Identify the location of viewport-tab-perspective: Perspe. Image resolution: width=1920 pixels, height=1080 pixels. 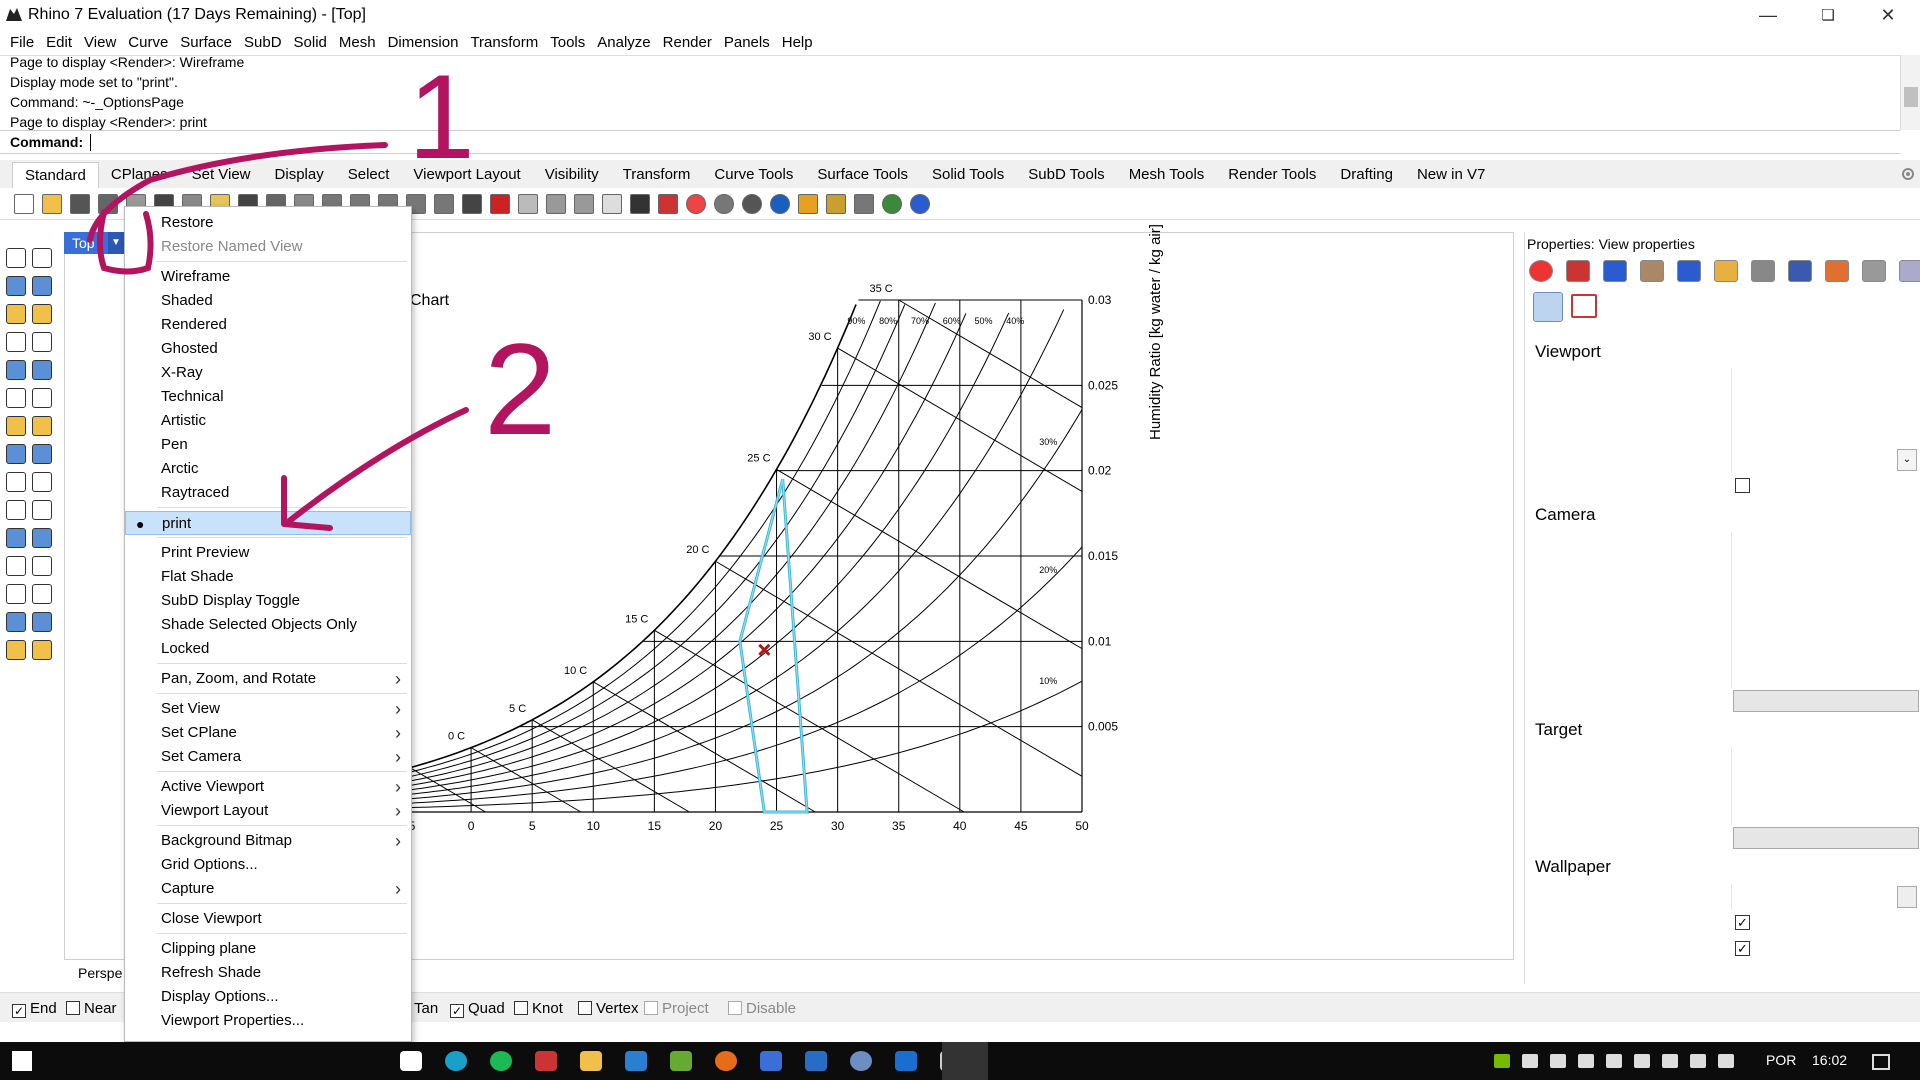
(100, 973).